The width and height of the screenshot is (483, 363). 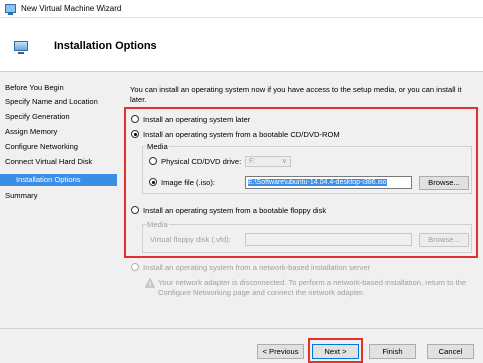 I want to click on title-bar: New Virtual Machine Wizard, so click(x=241, y=9).